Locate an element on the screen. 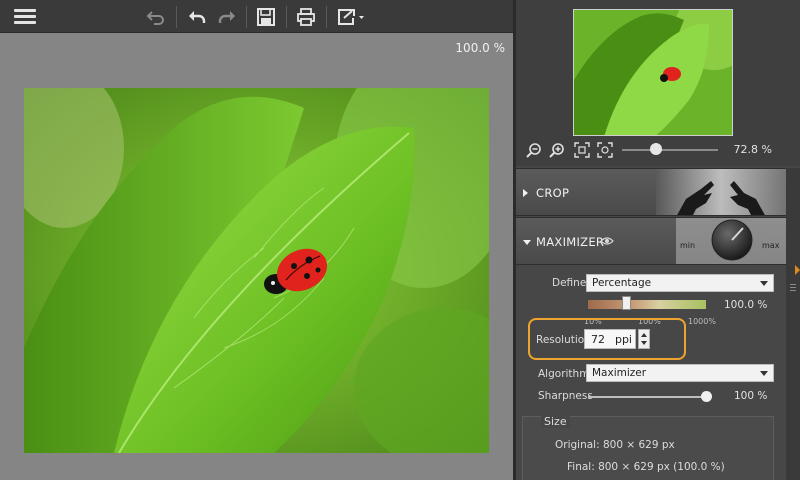 Image resolution: width=800 pixels, height=480 pixels. navigator-thumbnail is located at coordinates (653, 72).